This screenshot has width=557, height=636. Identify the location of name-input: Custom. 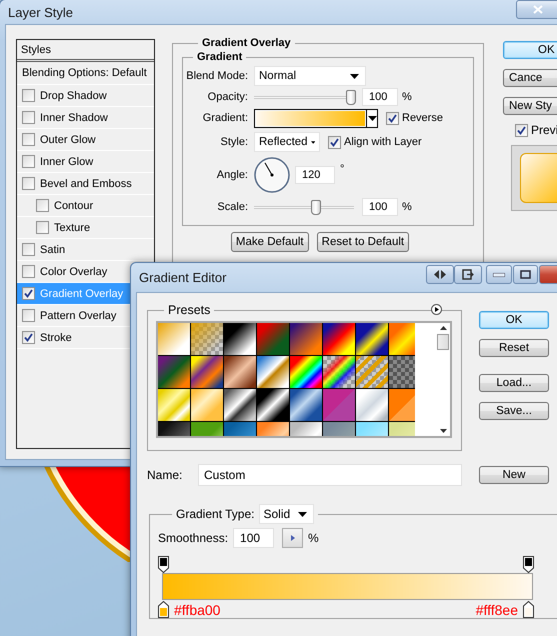
(330, 475).